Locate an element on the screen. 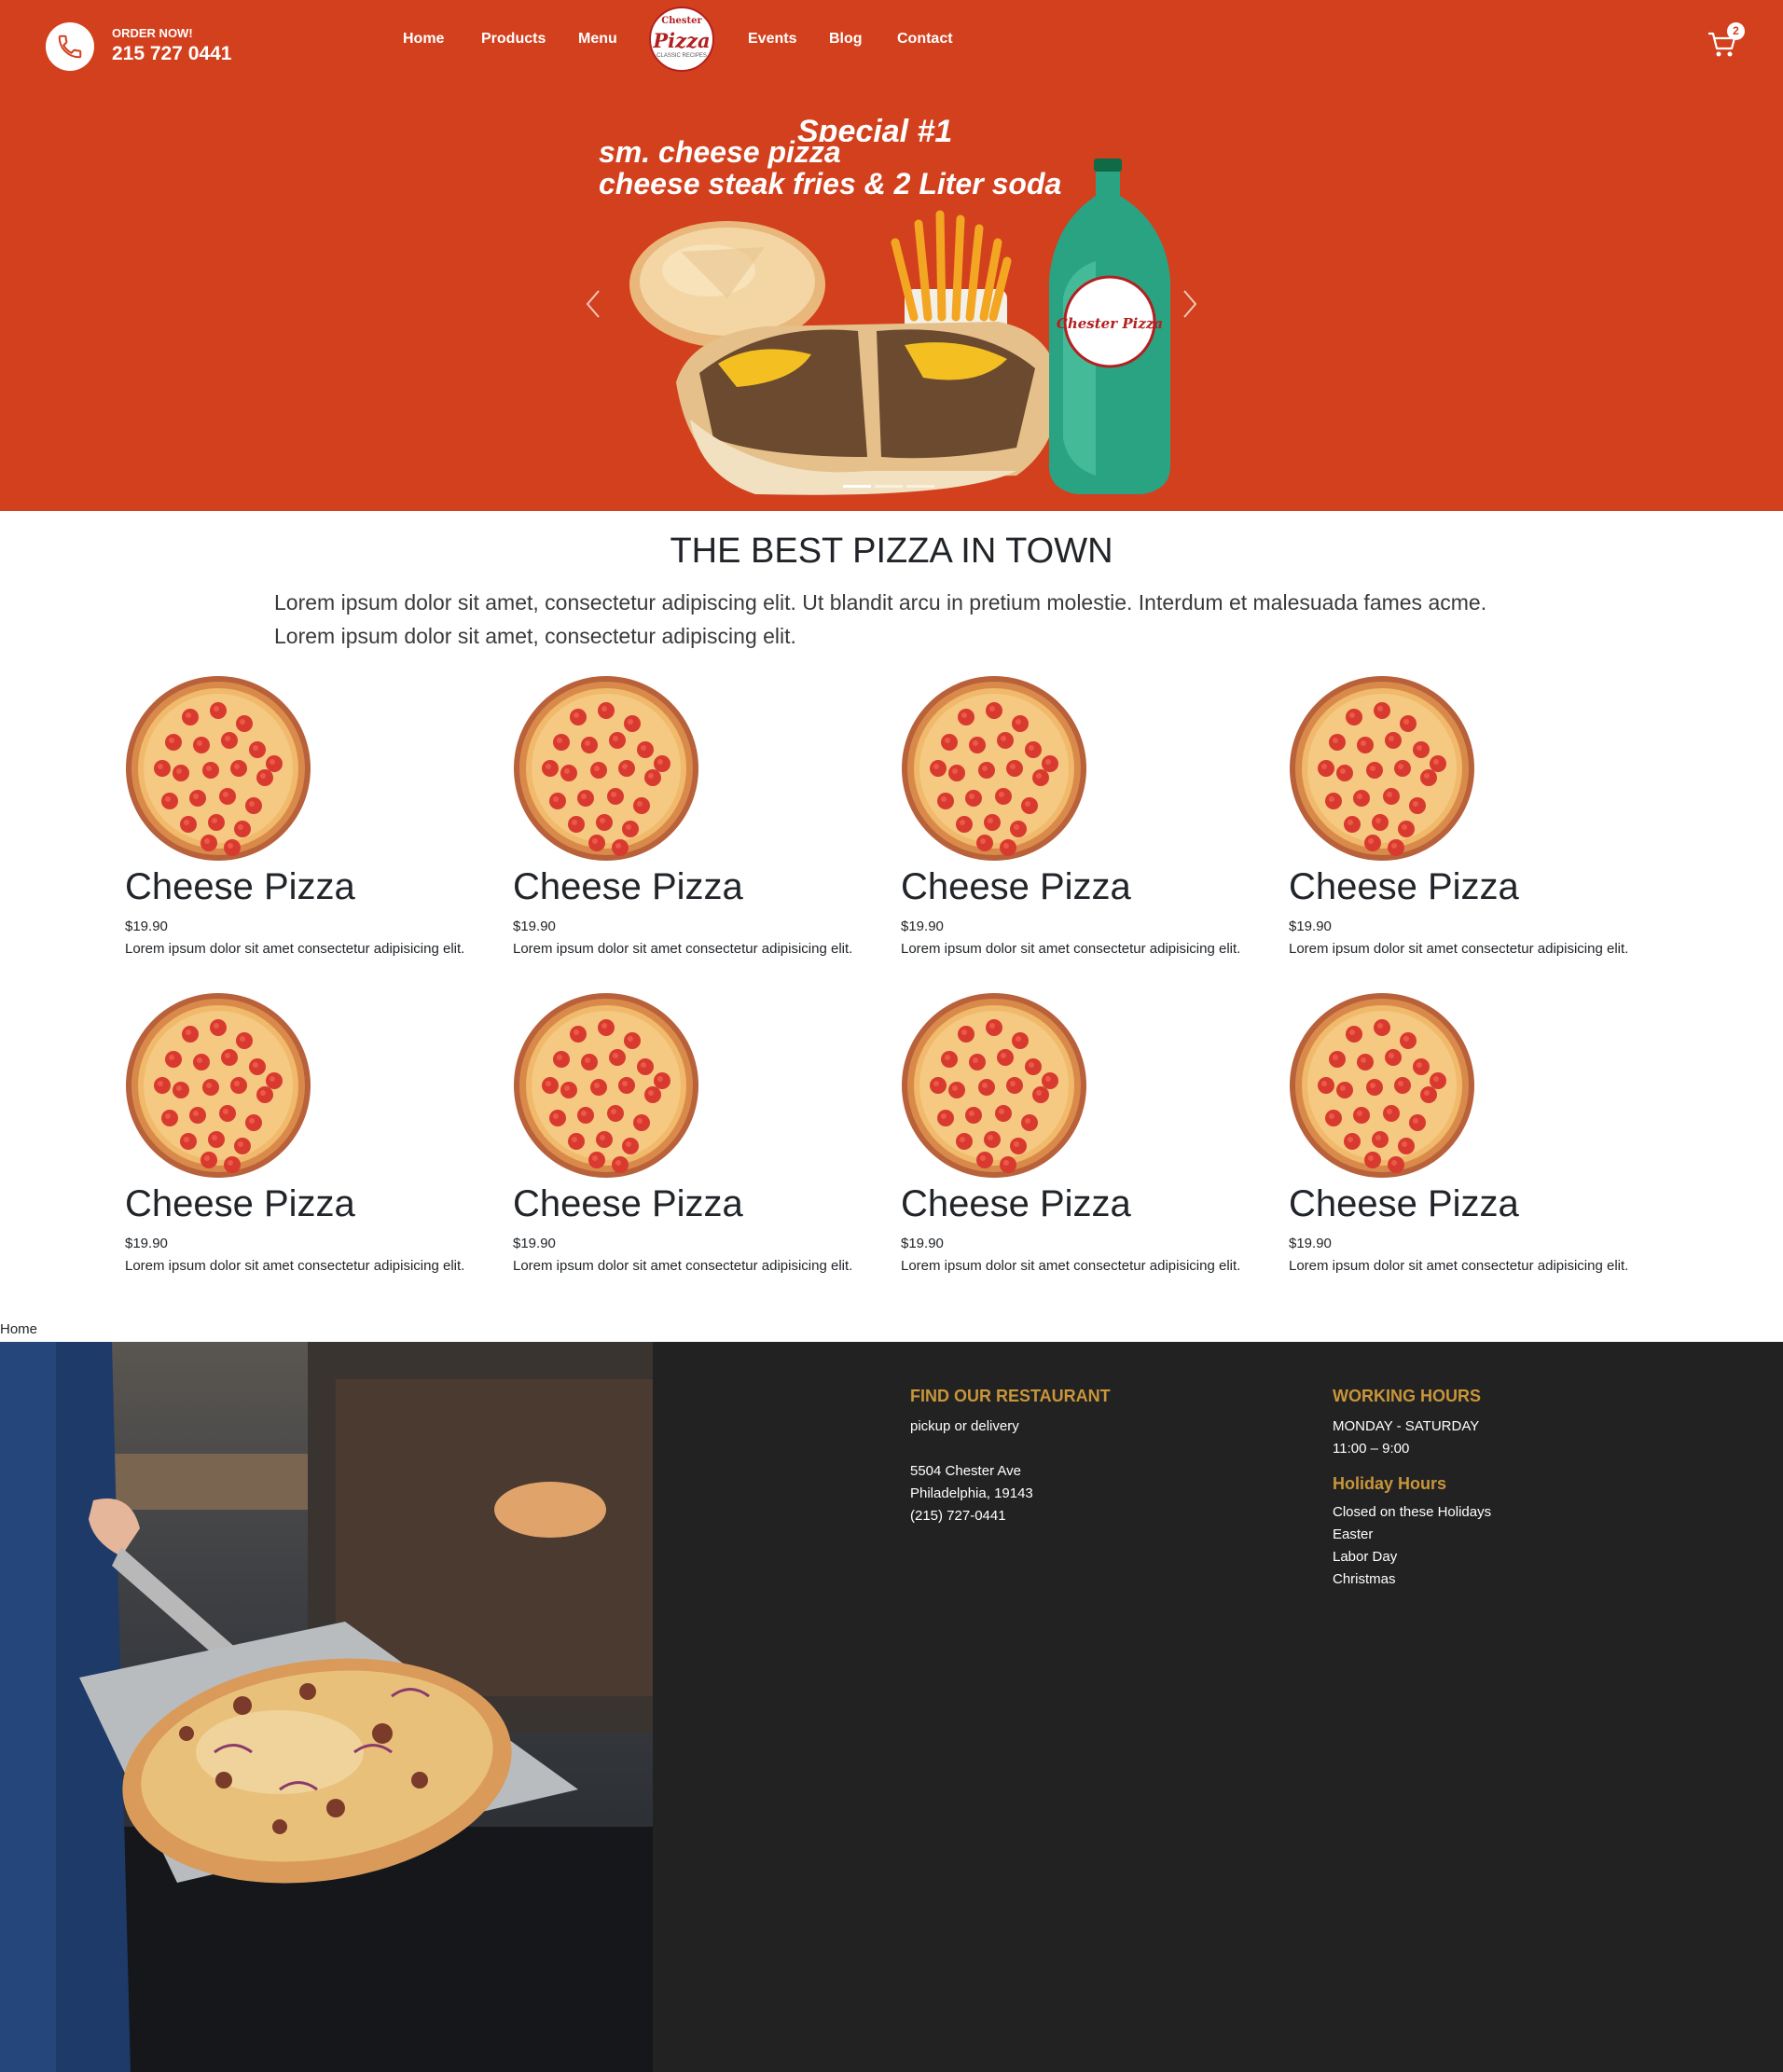  holiday-hours-heading: Holiday Hours is located at coordinates (1390, 1483).